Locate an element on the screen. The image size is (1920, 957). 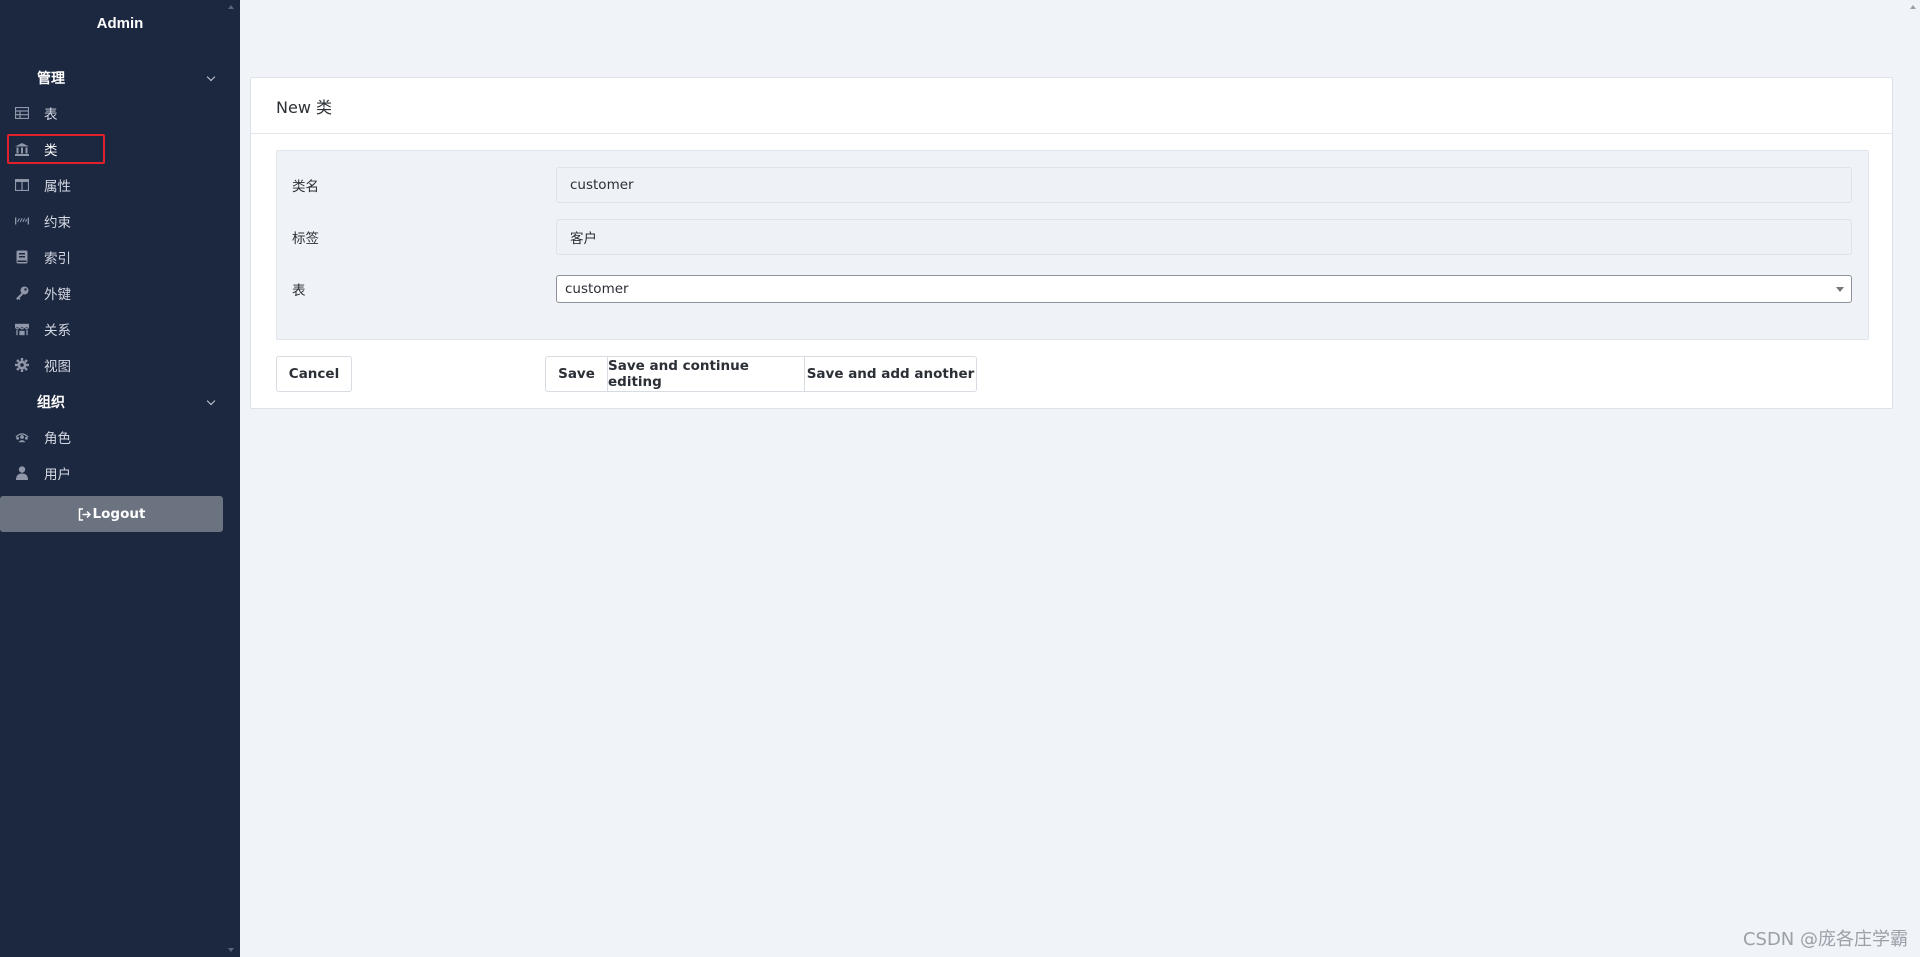
sidebar-item-foreign-keys: 外键 is located at coordinates (120, 293).